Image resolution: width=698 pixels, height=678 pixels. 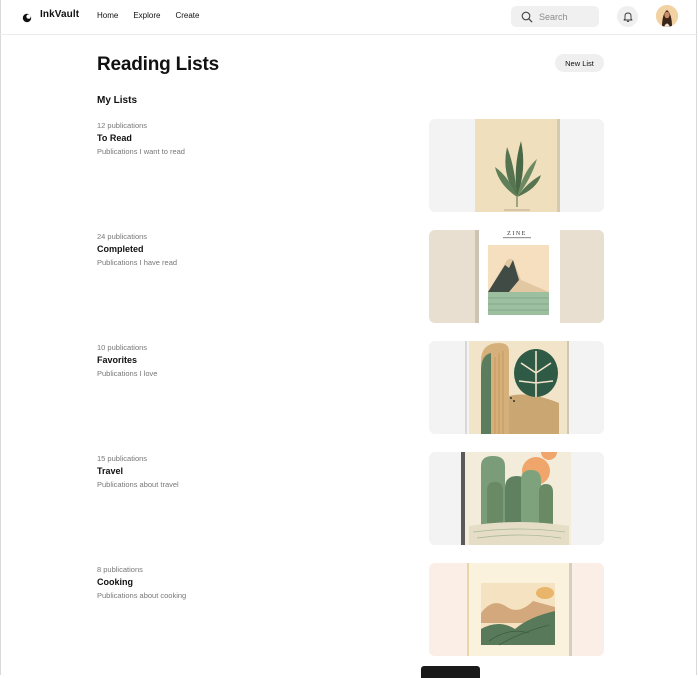 What do you see at coordinates (158, 64) in the screenshot?
I see `page-title: Reading Lists` at bounding box center [158, 64].